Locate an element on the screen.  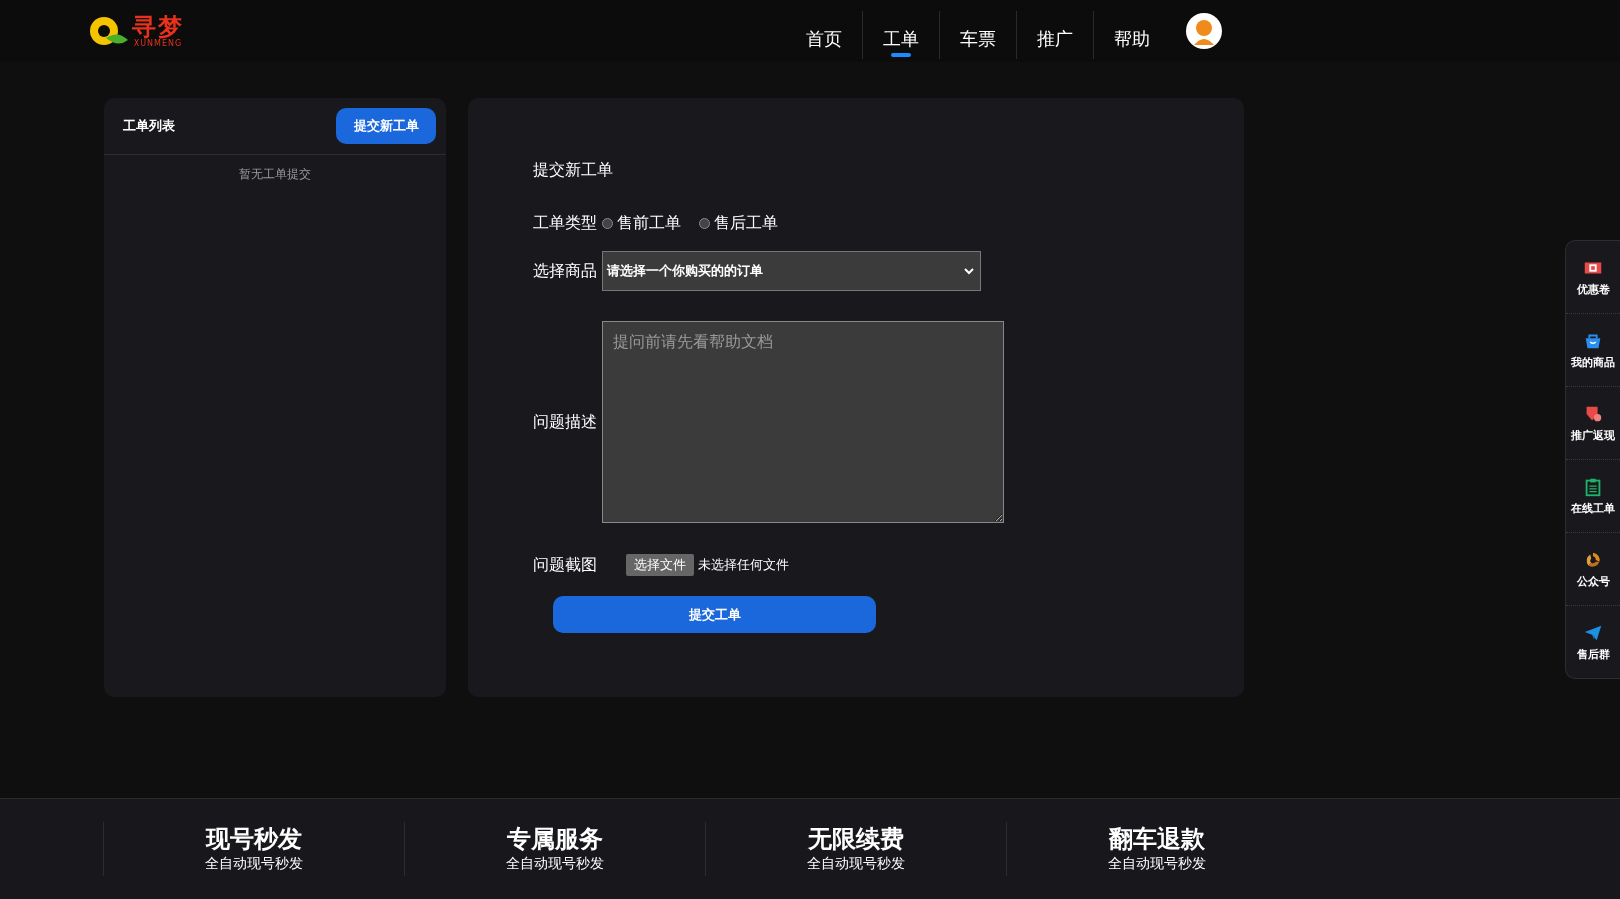
field-label: 工单类型 is located at coordinates (565, 223).